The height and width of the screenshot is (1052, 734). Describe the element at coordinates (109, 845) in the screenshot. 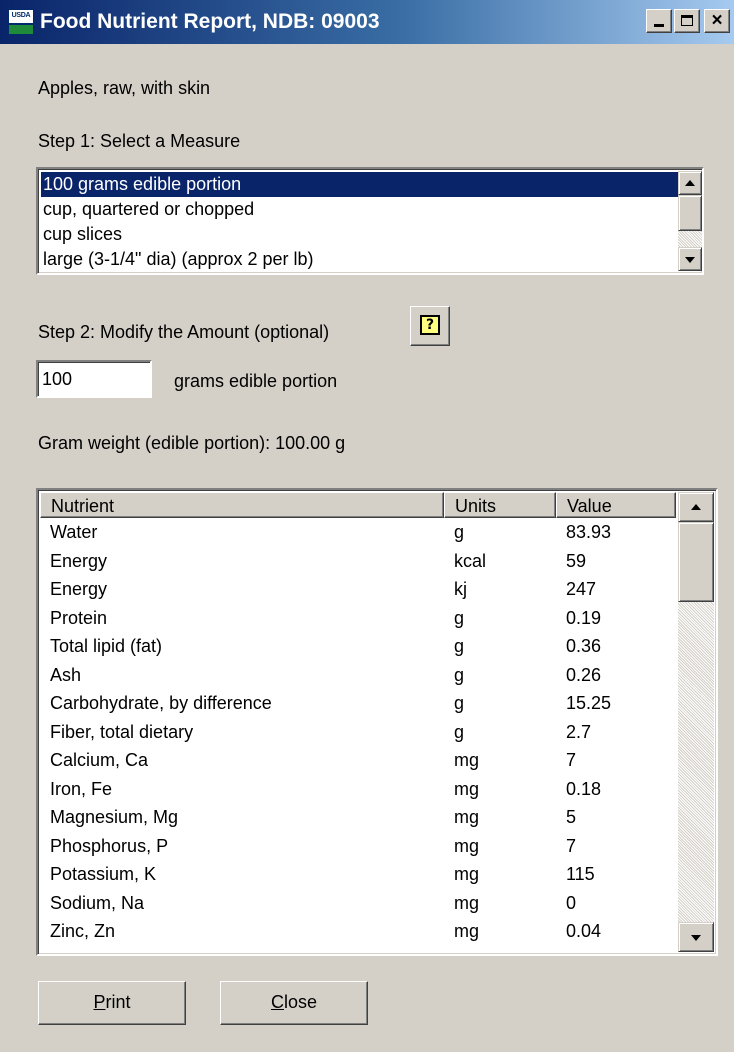

I see `cell-nutrient: Phosphorus, P` at that location.